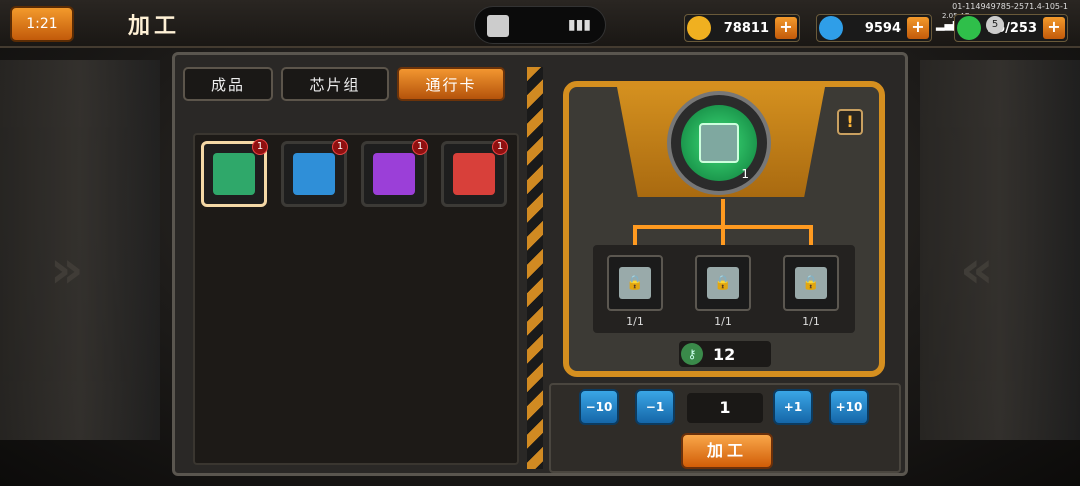  What do you see at coordinates (849, 407) in the screenshot?
I see `plus-10-button: +10` at bounding box center [849, 407].